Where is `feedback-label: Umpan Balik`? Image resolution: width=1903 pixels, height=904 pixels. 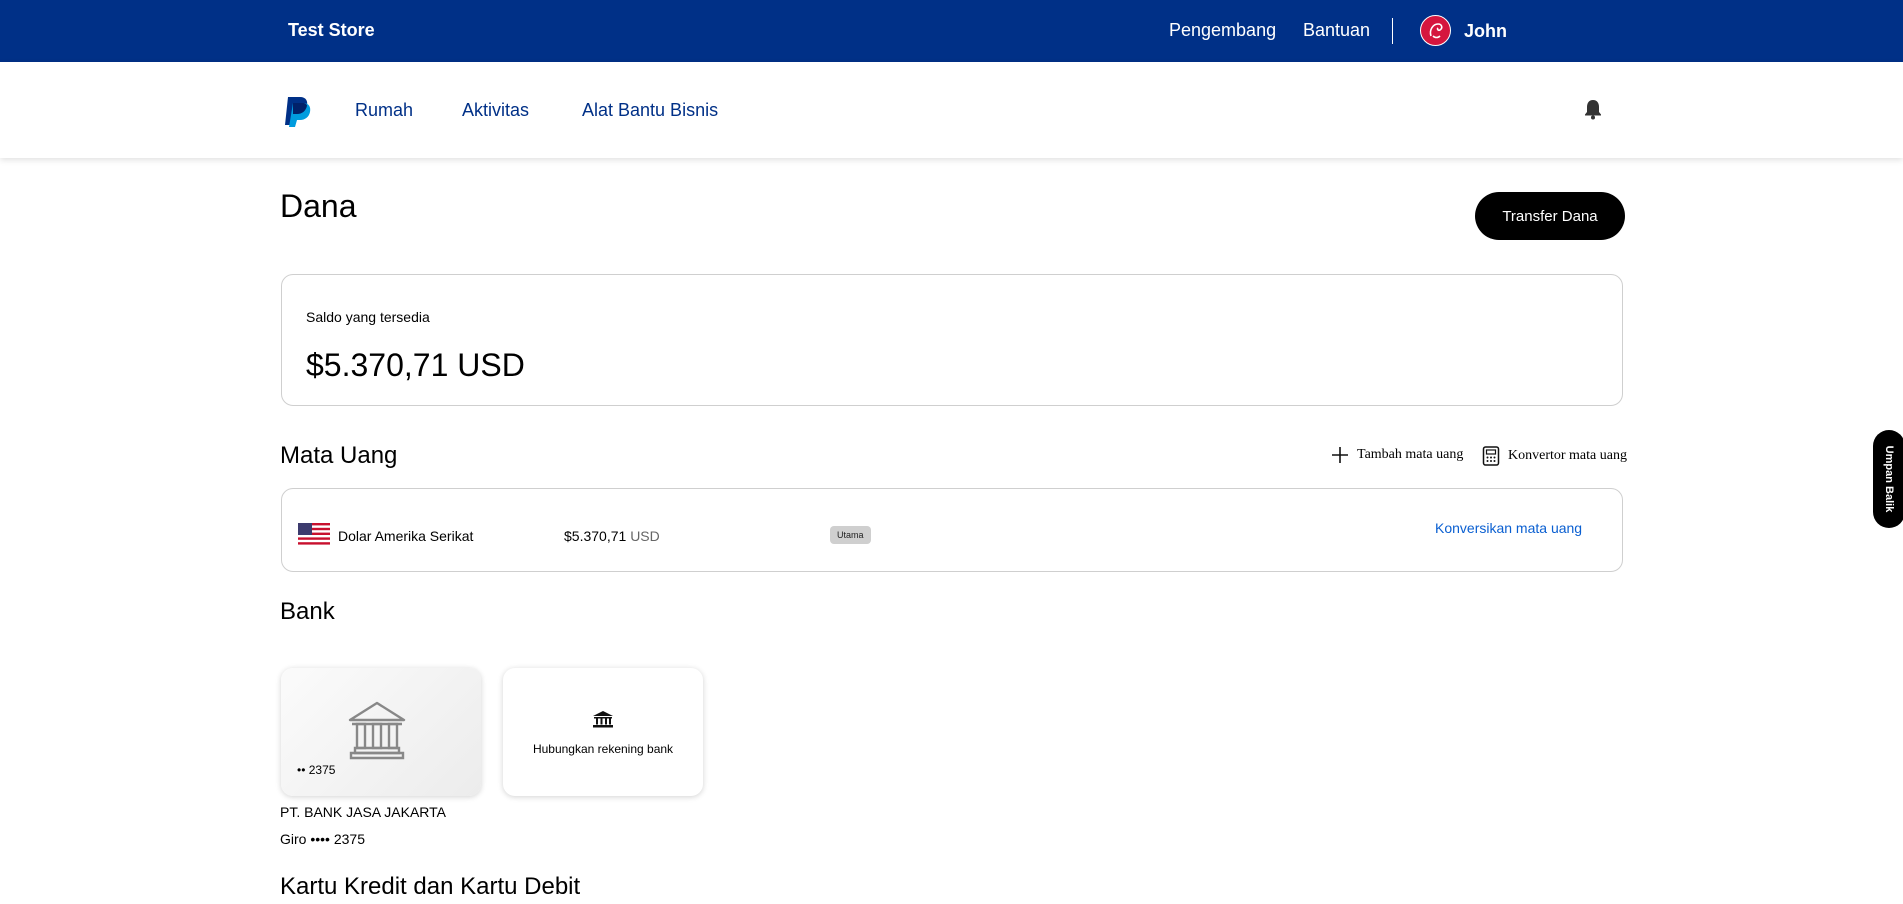 feedback-label: Umpan Balik is located at coordinates (1889, 479).